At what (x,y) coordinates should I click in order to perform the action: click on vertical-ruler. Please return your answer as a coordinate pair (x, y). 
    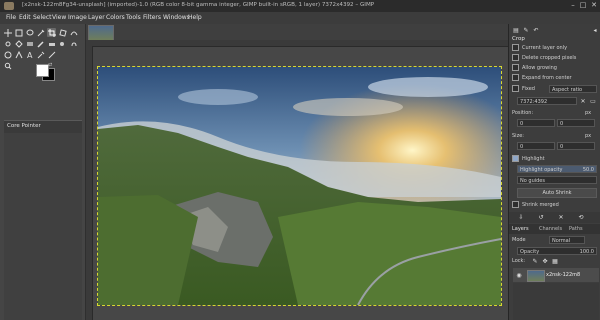
    Looking at the image, I should click on (89, 183).